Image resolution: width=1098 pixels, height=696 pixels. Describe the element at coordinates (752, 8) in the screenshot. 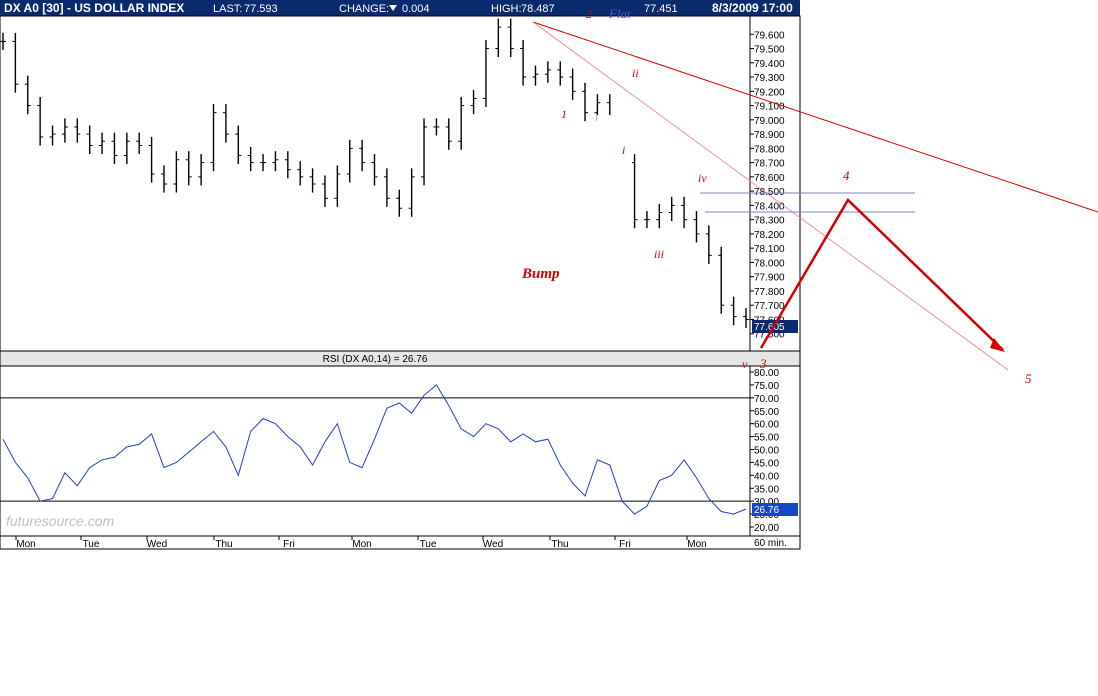

I see `header-datetime: 8/3/2009 17:00` at that location.